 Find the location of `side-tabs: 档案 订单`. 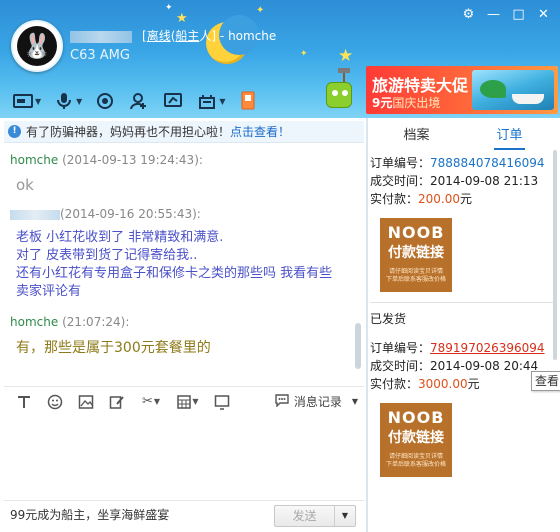

side-tabs: 档案 订单 is located at coordinates (463, 137).